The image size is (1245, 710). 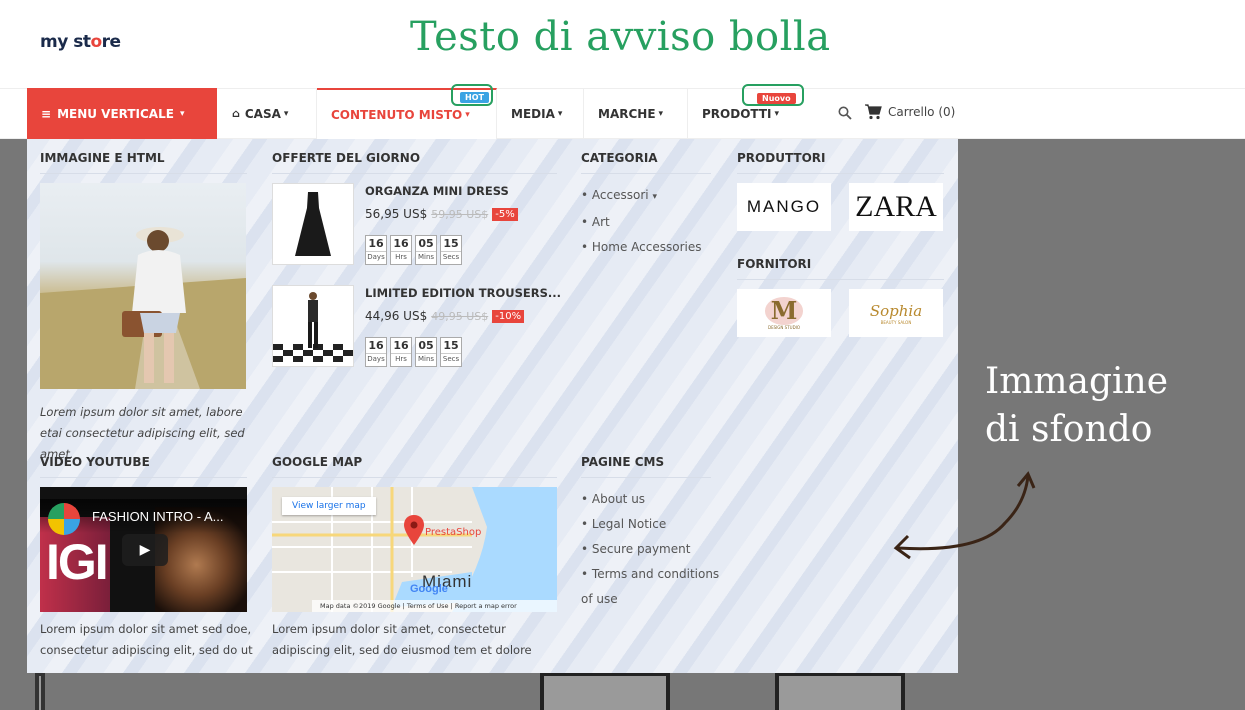 I want to click on play-button: ▶, so click(x=145, y=550).